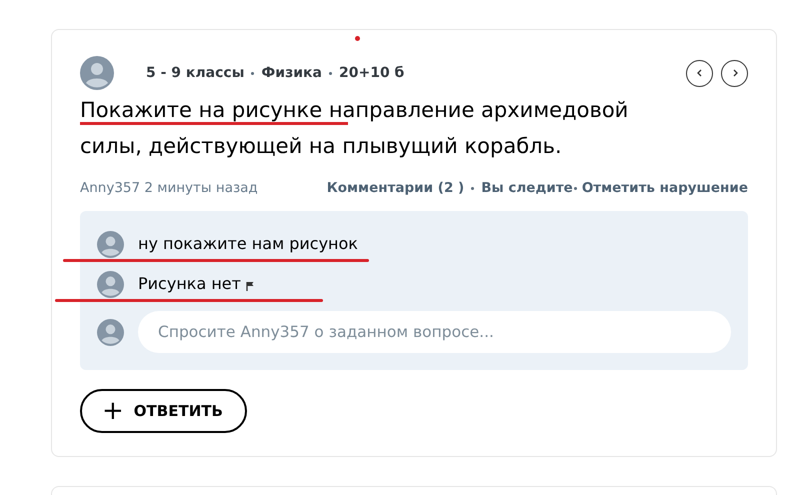 The width and height of the screenshot is (801, 495). What do you see at coordinates (163, 411) in the screenshot?
I see `answer-button: + ОТВЕТИТЬ` at bounding box center [163, 411].